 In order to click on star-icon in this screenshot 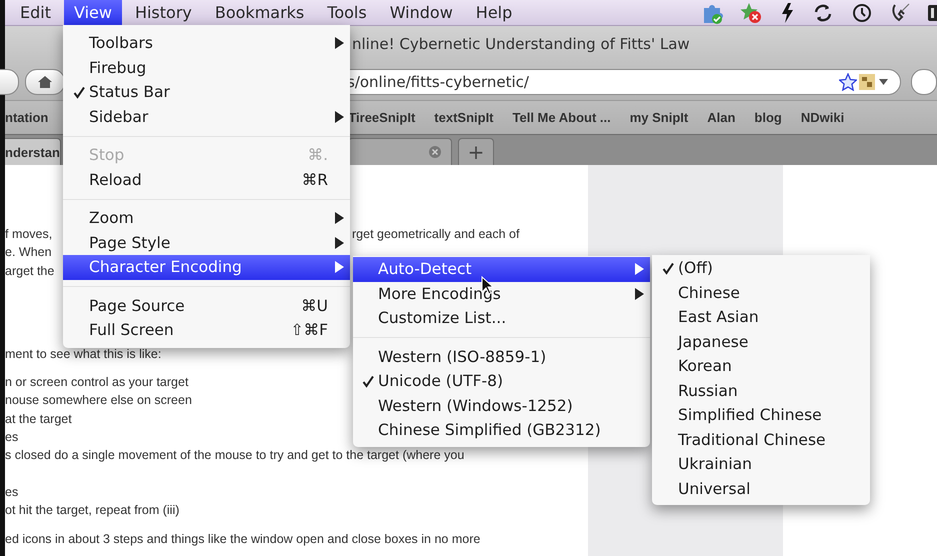, I will do `click(848, 81)`.